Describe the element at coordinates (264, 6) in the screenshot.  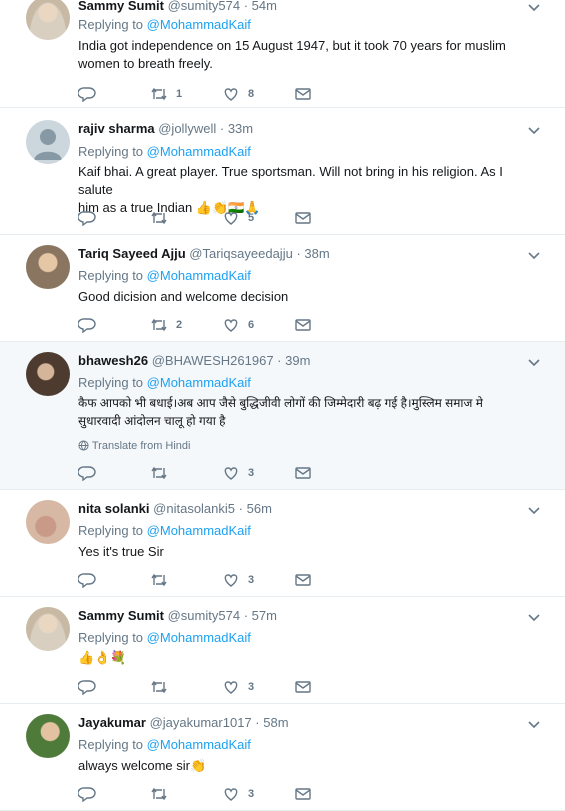
I see `timestamp: 54m` at that location.